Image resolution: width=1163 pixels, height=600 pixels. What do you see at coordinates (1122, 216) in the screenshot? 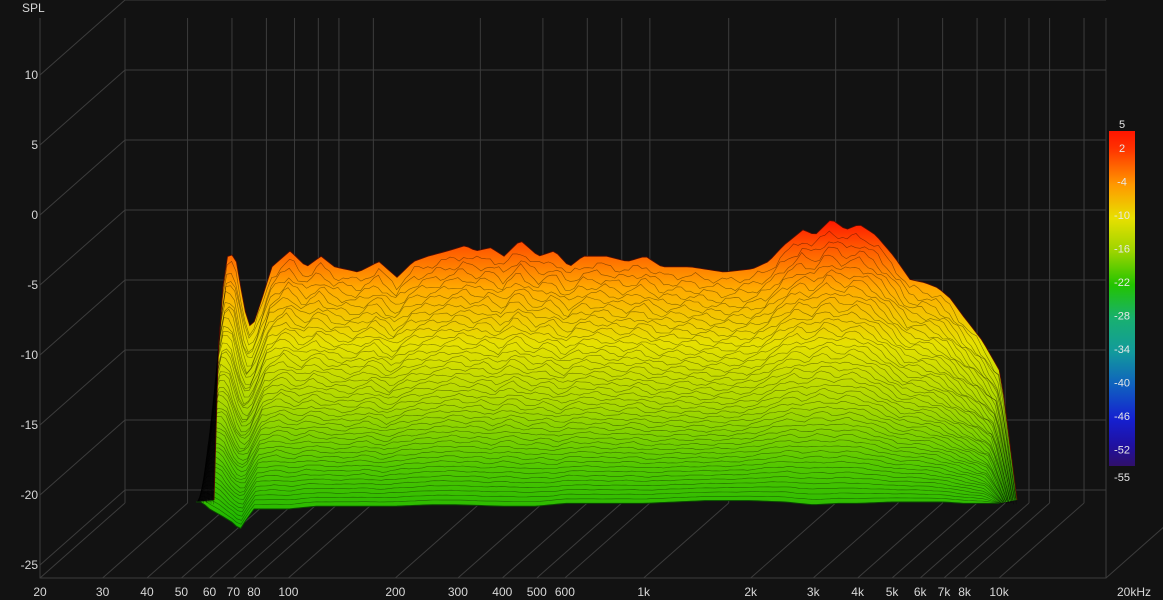
I see `colorbar-label: -10` at bounding box center [1122, 216].